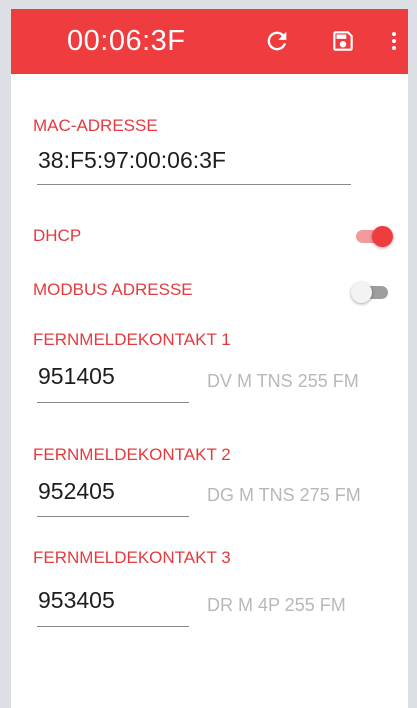  What do you see at coordinates (343, 41) in the screenshot?
I see `floppy-disk-icon` at bounding box center [343, 41].